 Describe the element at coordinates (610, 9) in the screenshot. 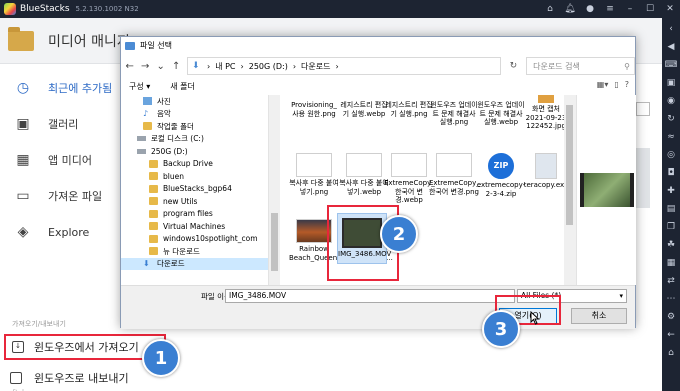

I see `menu-icon: ≡` at that location.